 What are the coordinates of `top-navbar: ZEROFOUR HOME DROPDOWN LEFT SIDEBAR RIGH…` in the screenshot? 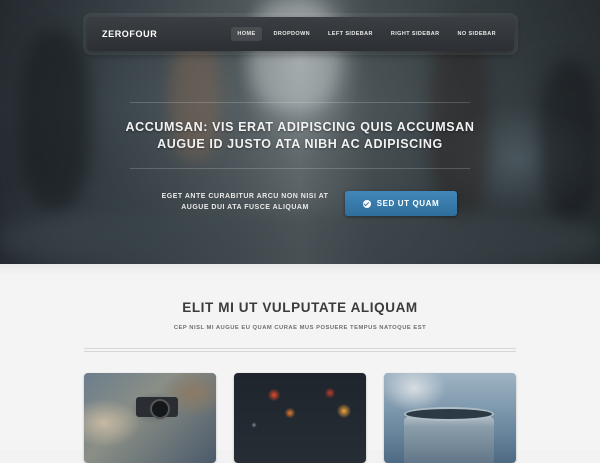 It's located at (300, 34).